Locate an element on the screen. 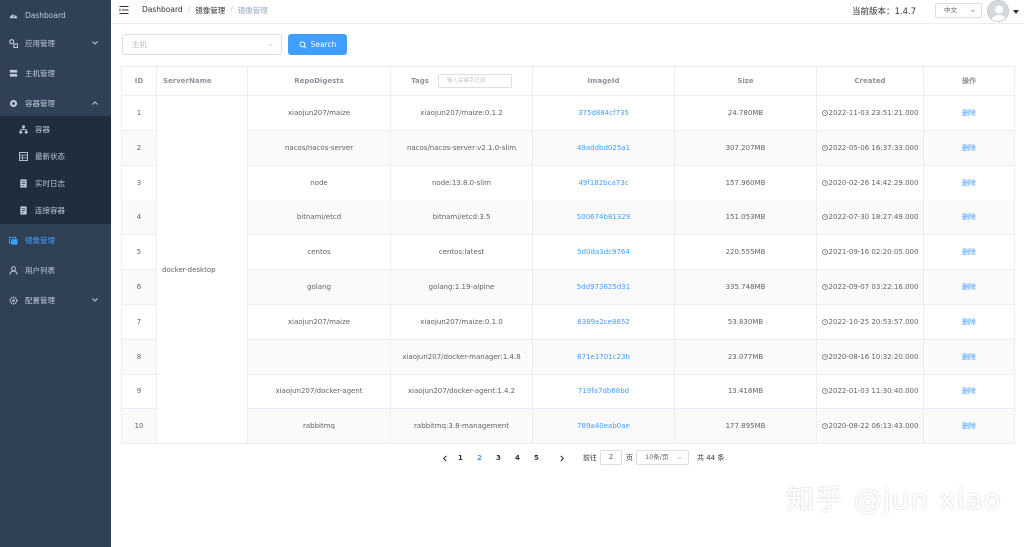  sidebar-item-settings: 配置管理 is located at coordinates (55, 300).